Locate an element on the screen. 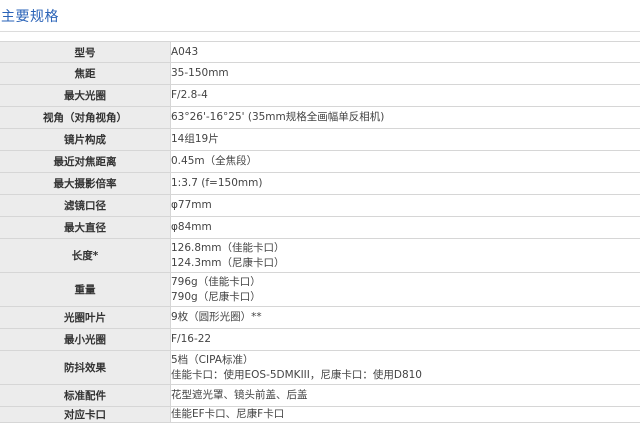 This screenshot has height=441, width=640. spec-value-line: φ84mm is located at coordinates (191, 227).